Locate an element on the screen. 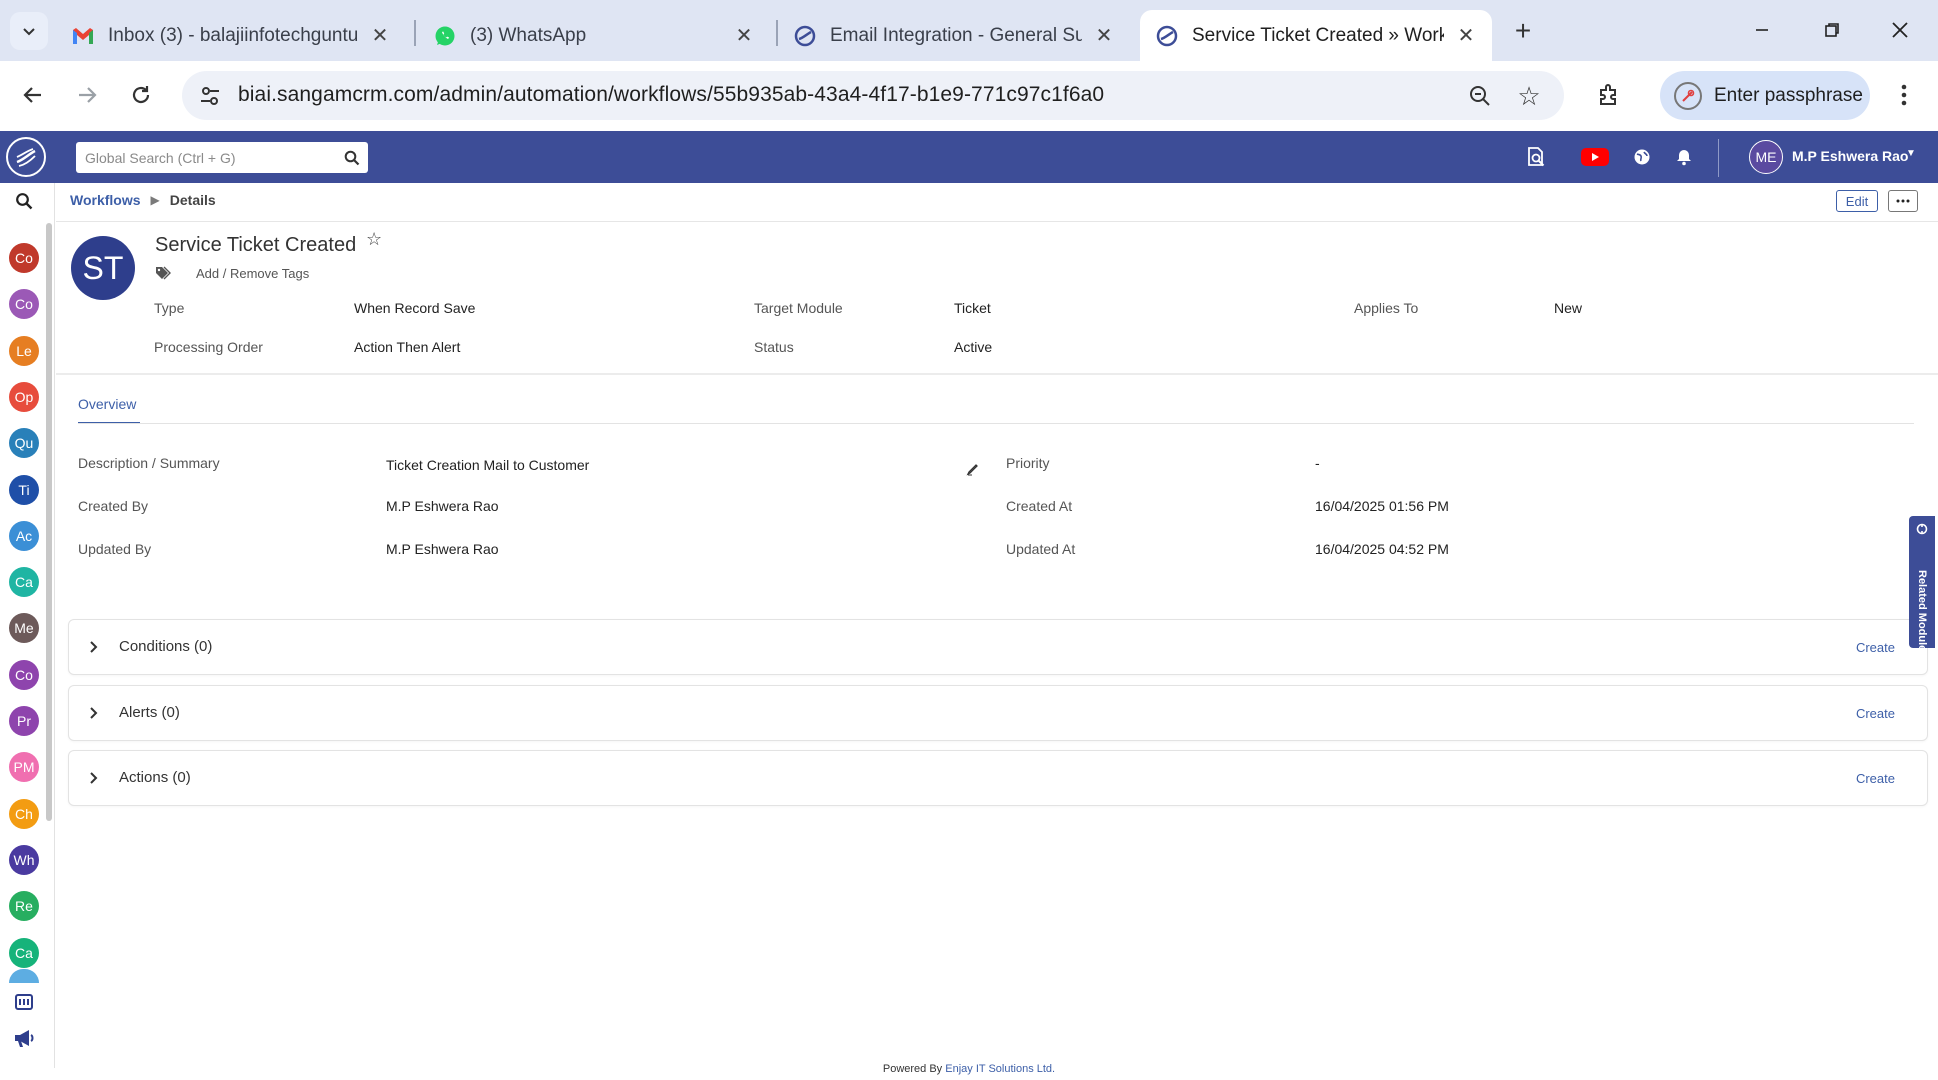 This screenshot has height=1080, width=1938. youtube-icon is located at coordinates (1595, 157).